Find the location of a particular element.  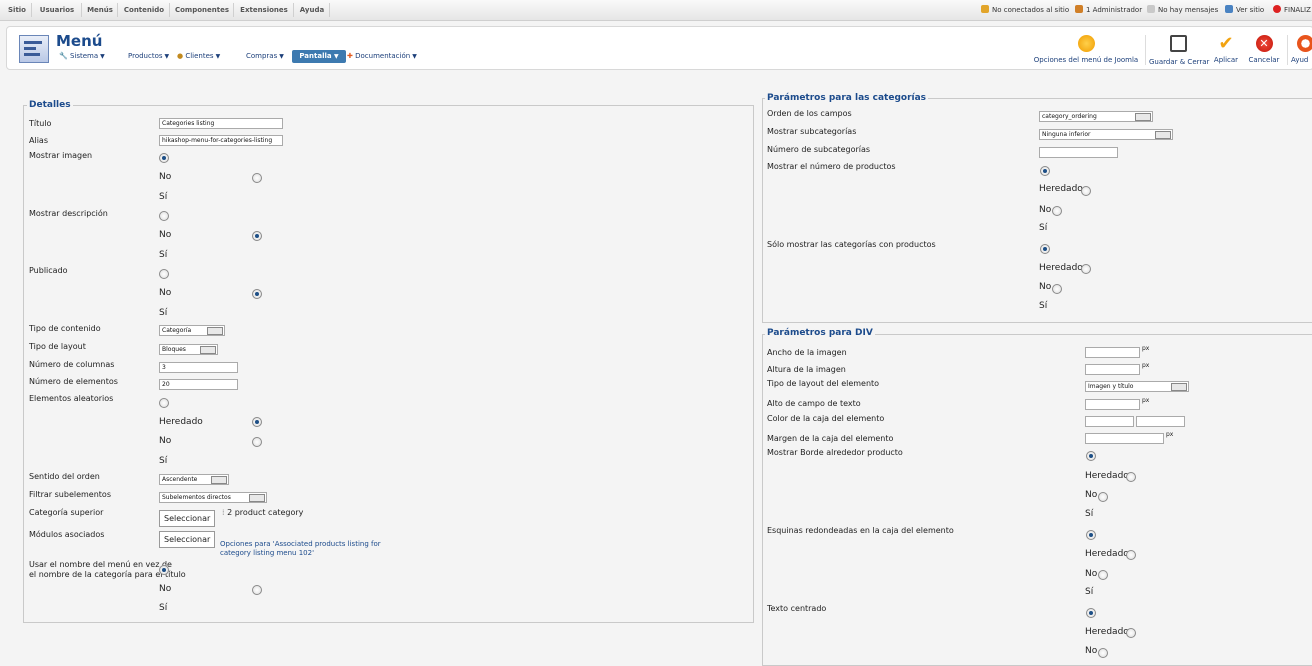

submenu-compras: Compras ▼ is located at coordinates (265, 56).